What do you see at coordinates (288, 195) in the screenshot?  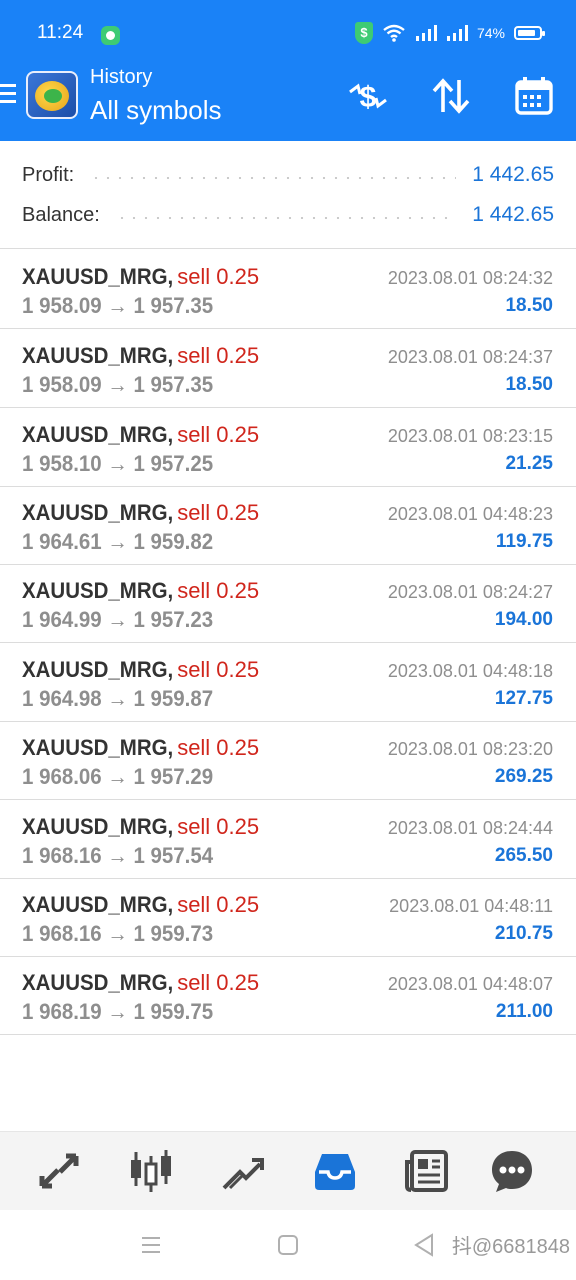 I see `summary-panel: Profit: 1 442.65 Balance: 1 442.65` at bounding box center [288, 195].